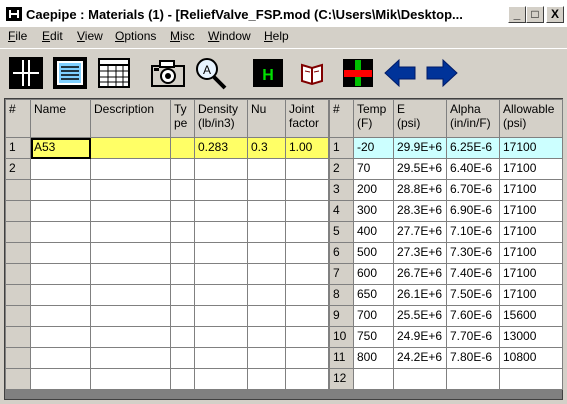  What do you see at coordinates (373, 169) in the screenshot?
I see `property-cell: 70` at bounding box center [373, 169].